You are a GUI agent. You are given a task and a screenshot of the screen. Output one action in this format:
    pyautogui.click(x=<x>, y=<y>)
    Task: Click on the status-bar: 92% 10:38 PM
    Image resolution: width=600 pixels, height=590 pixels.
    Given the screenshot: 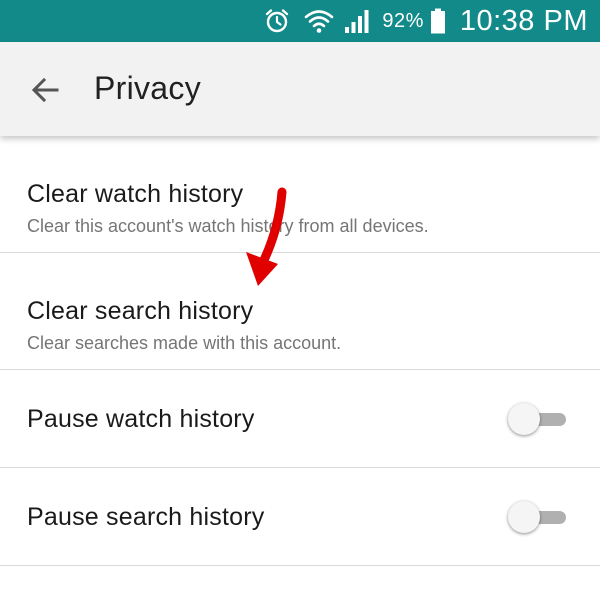 What is the action you would take?
    pyautogui.click(x=300, y=21)
    